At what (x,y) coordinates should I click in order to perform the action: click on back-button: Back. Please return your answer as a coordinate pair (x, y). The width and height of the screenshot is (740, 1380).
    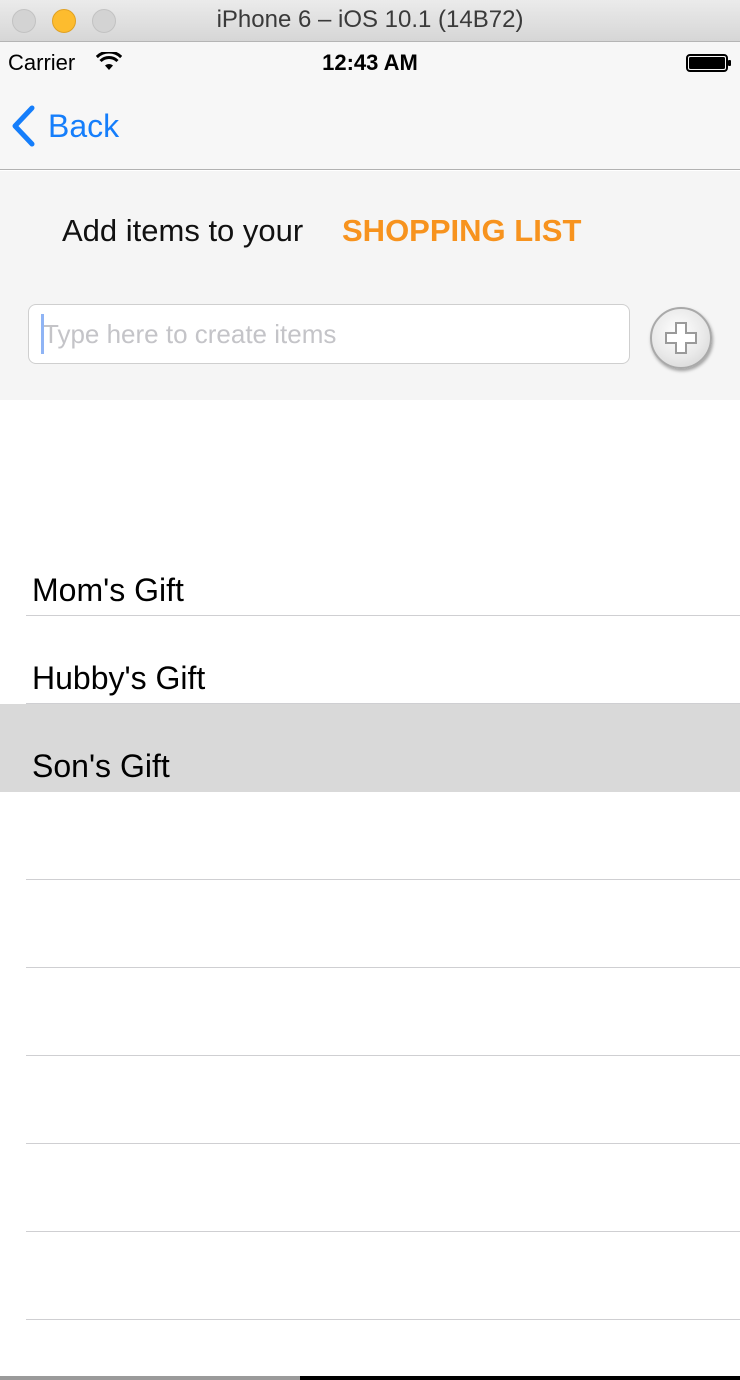
    Looking at the image, I should click on (64, 126).